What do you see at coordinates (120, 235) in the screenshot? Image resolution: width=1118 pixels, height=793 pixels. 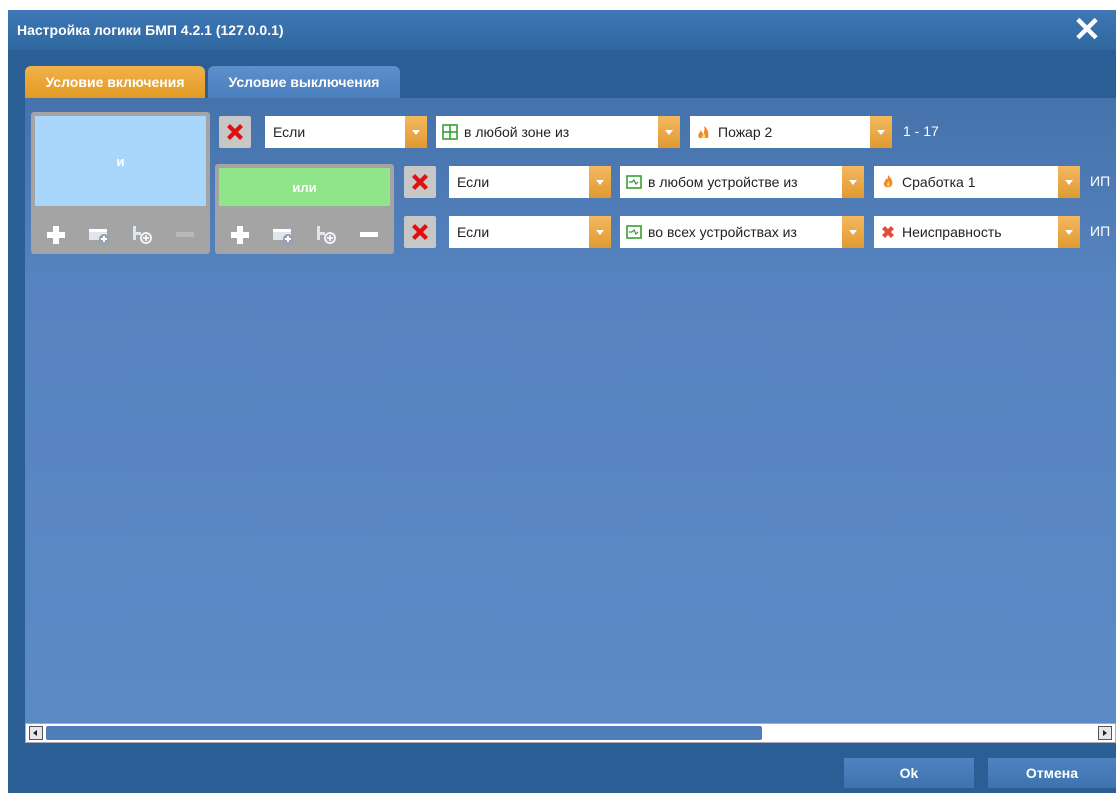 I see `and-group-toolbar` at bounding box center [120, 235].